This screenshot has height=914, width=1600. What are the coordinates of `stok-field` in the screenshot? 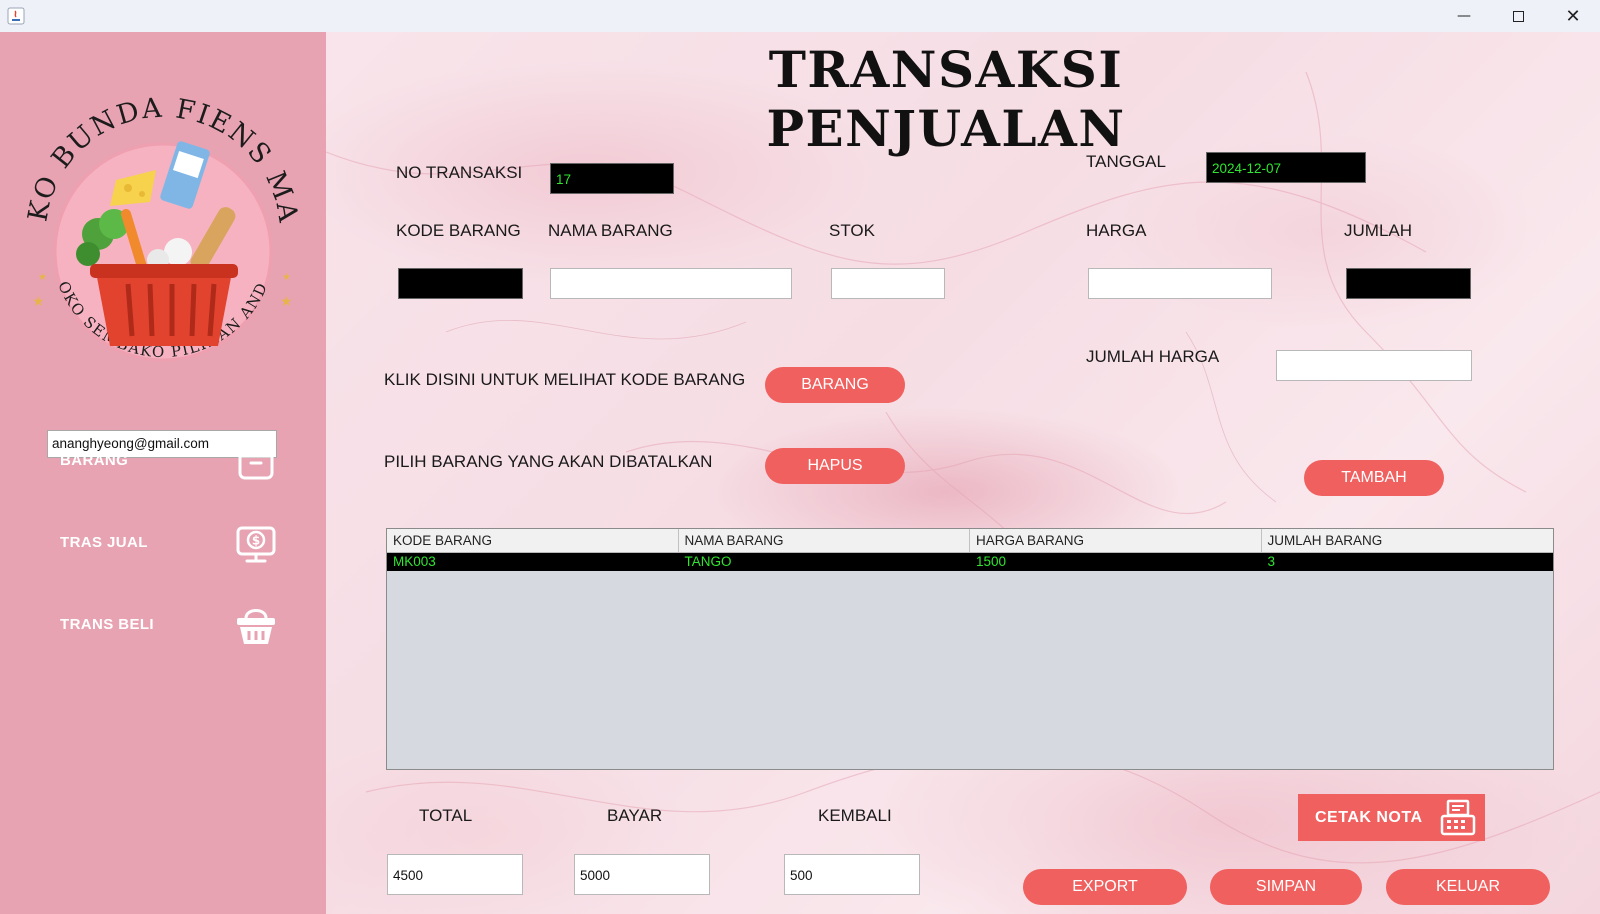 It's located at (888, 283).